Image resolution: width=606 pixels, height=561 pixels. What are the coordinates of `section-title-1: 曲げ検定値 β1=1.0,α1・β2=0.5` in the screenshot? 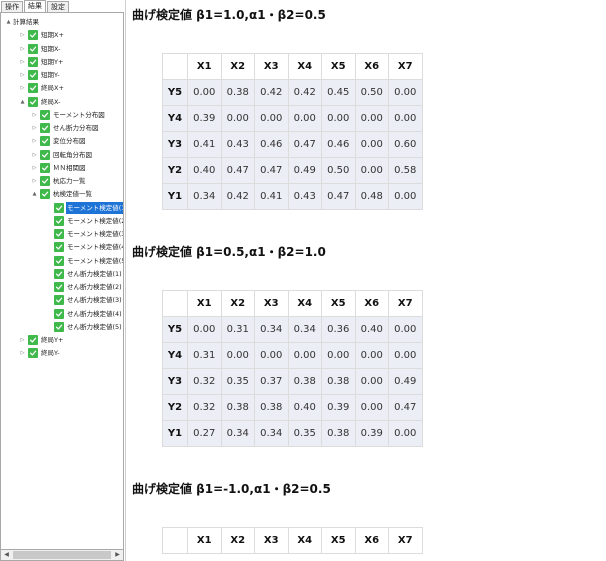 It's located at (229, 15).